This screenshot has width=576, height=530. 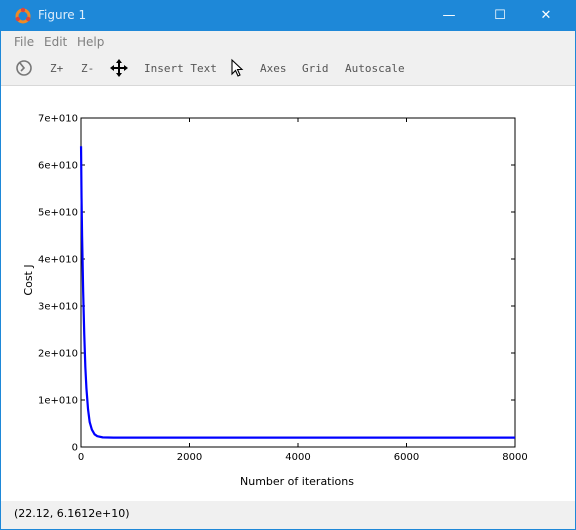 I want to click on x-tick-label: 2000, so click(x=189, y=457).